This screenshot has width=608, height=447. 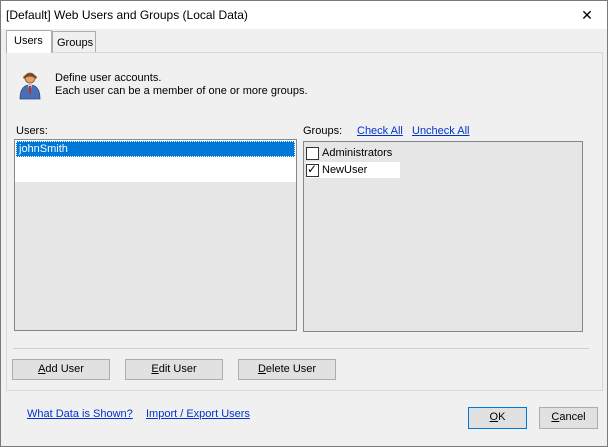 I want to click on ok-button: OK, so click(x=497, y=418).